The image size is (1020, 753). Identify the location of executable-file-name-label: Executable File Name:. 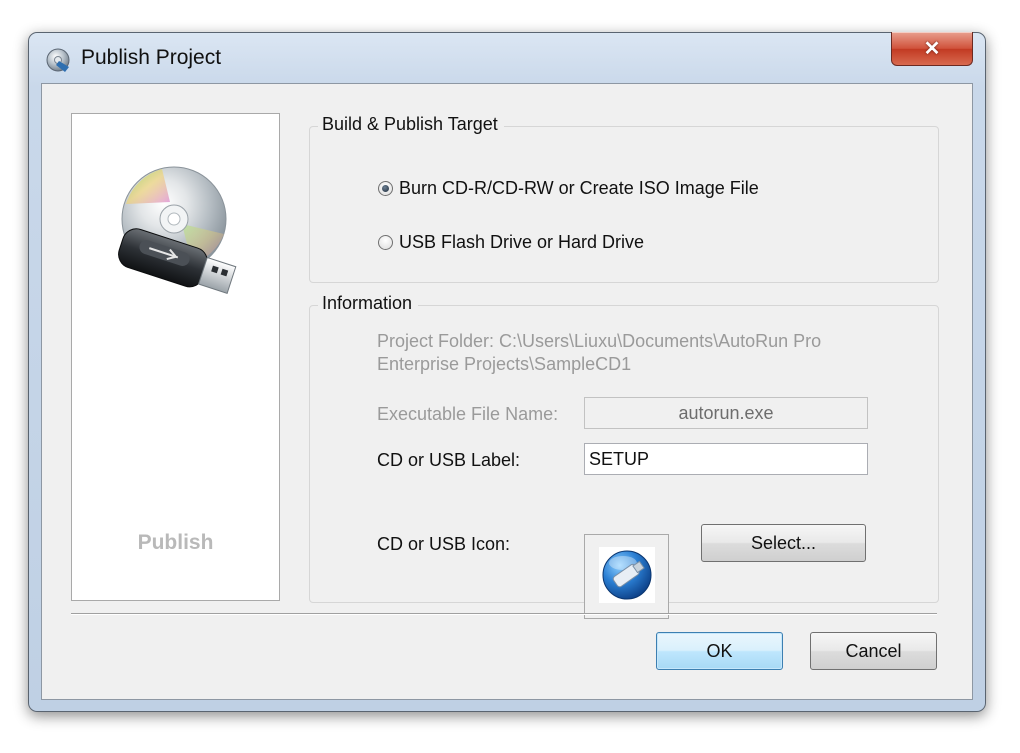
(468, 414).